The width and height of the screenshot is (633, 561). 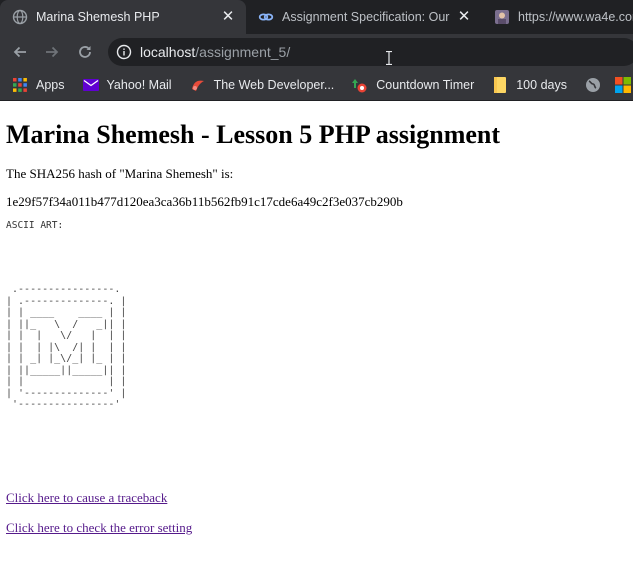 I want to click on tab-title: https://www.wa4e.com, so click(x=575, y=17).